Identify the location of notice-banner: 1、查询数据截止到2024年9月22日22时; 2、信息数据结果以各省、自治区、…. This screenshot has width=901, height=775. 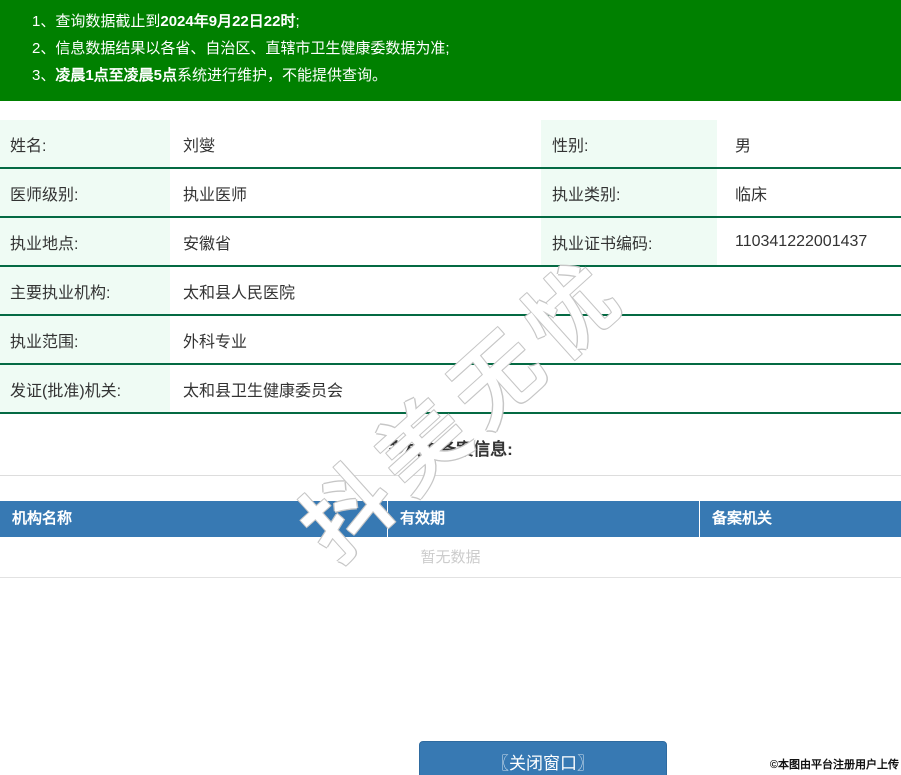
(450, 50).